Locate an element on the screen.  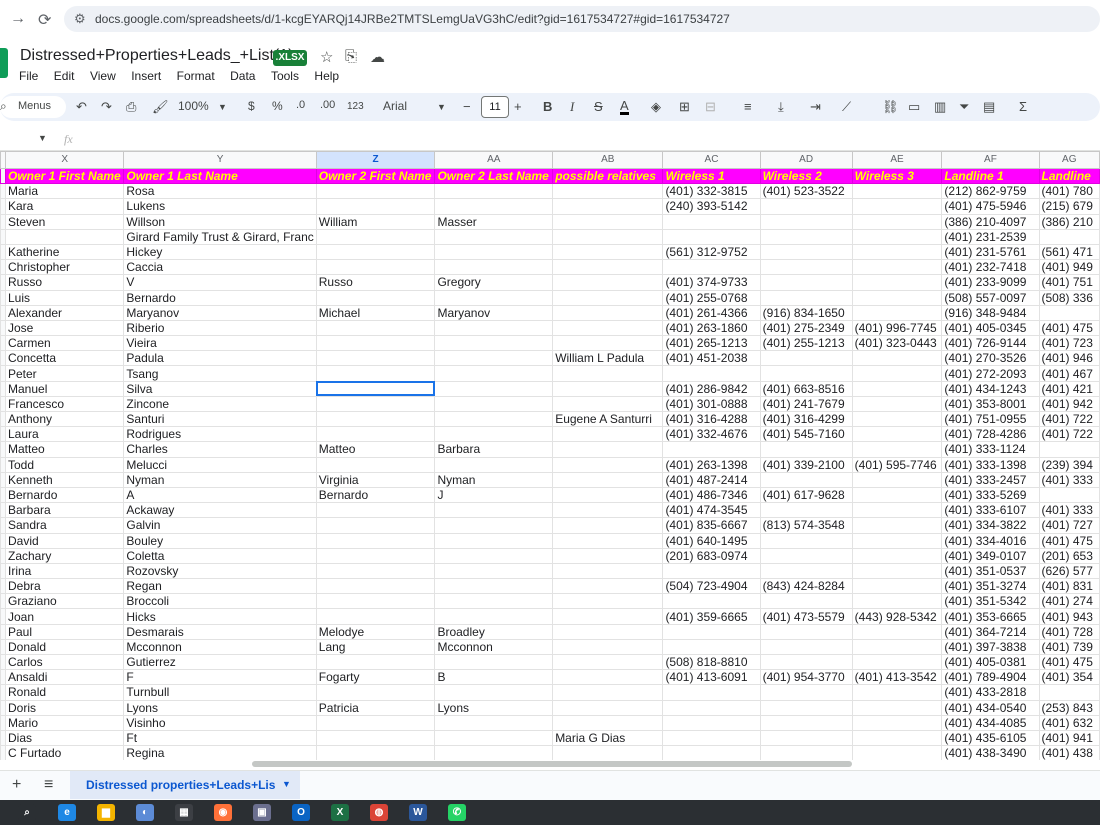
cell-ag: (401) 946 is located at coordinates (1069, 358).